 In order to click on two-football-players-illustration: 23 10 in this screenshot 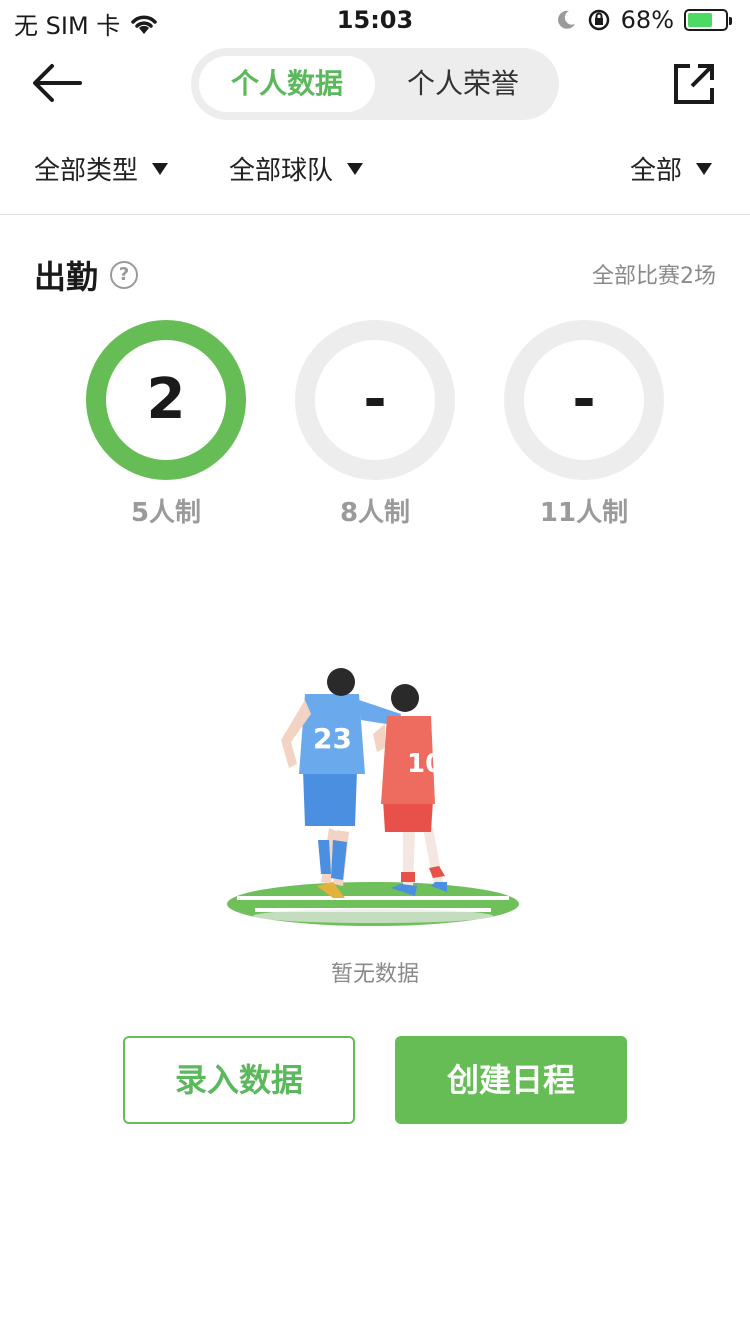, I will do `click(373, 797)`.